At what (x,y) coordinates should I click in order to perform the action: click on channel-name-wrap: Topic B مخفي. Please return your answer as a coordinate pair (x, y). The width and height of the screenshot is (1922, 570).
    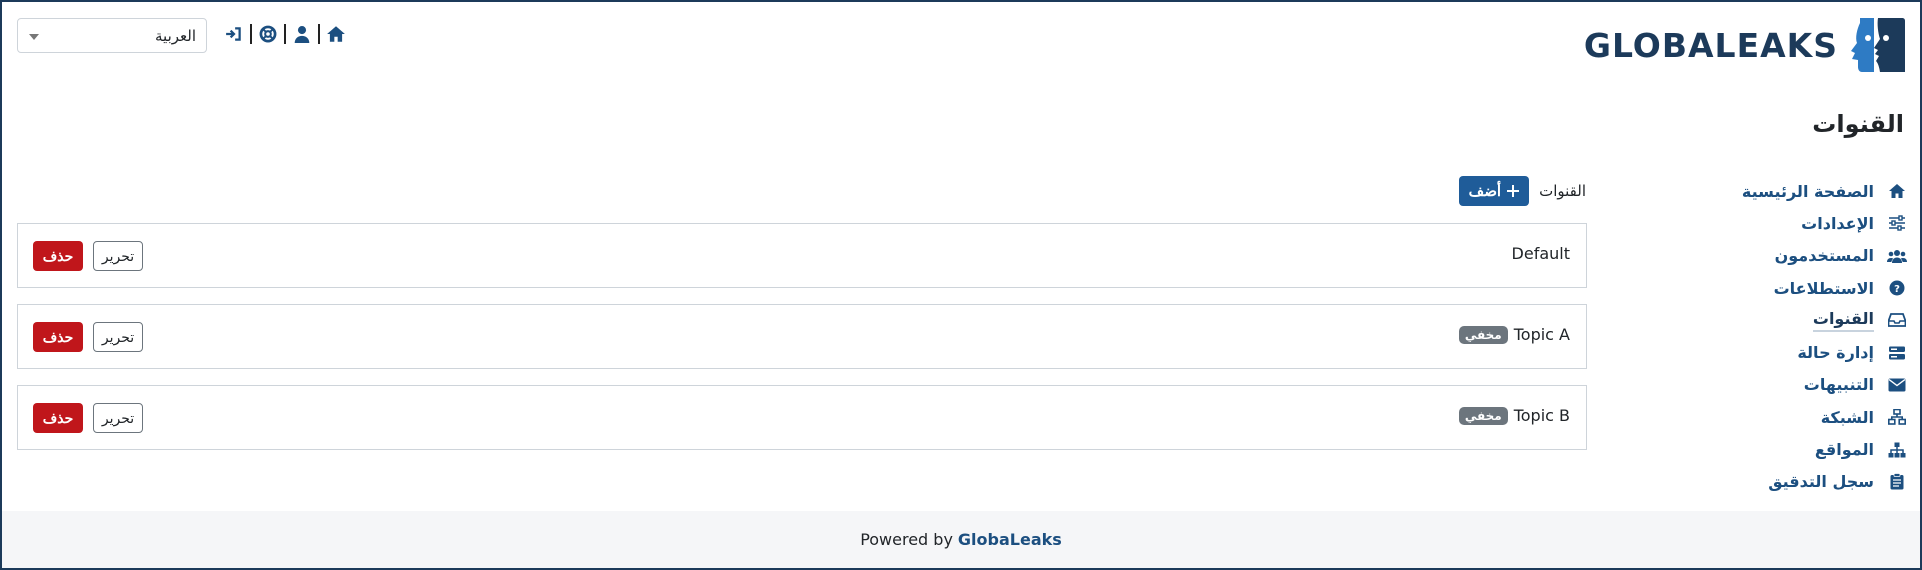
    Looking at the image, I should click on (1514, 415).